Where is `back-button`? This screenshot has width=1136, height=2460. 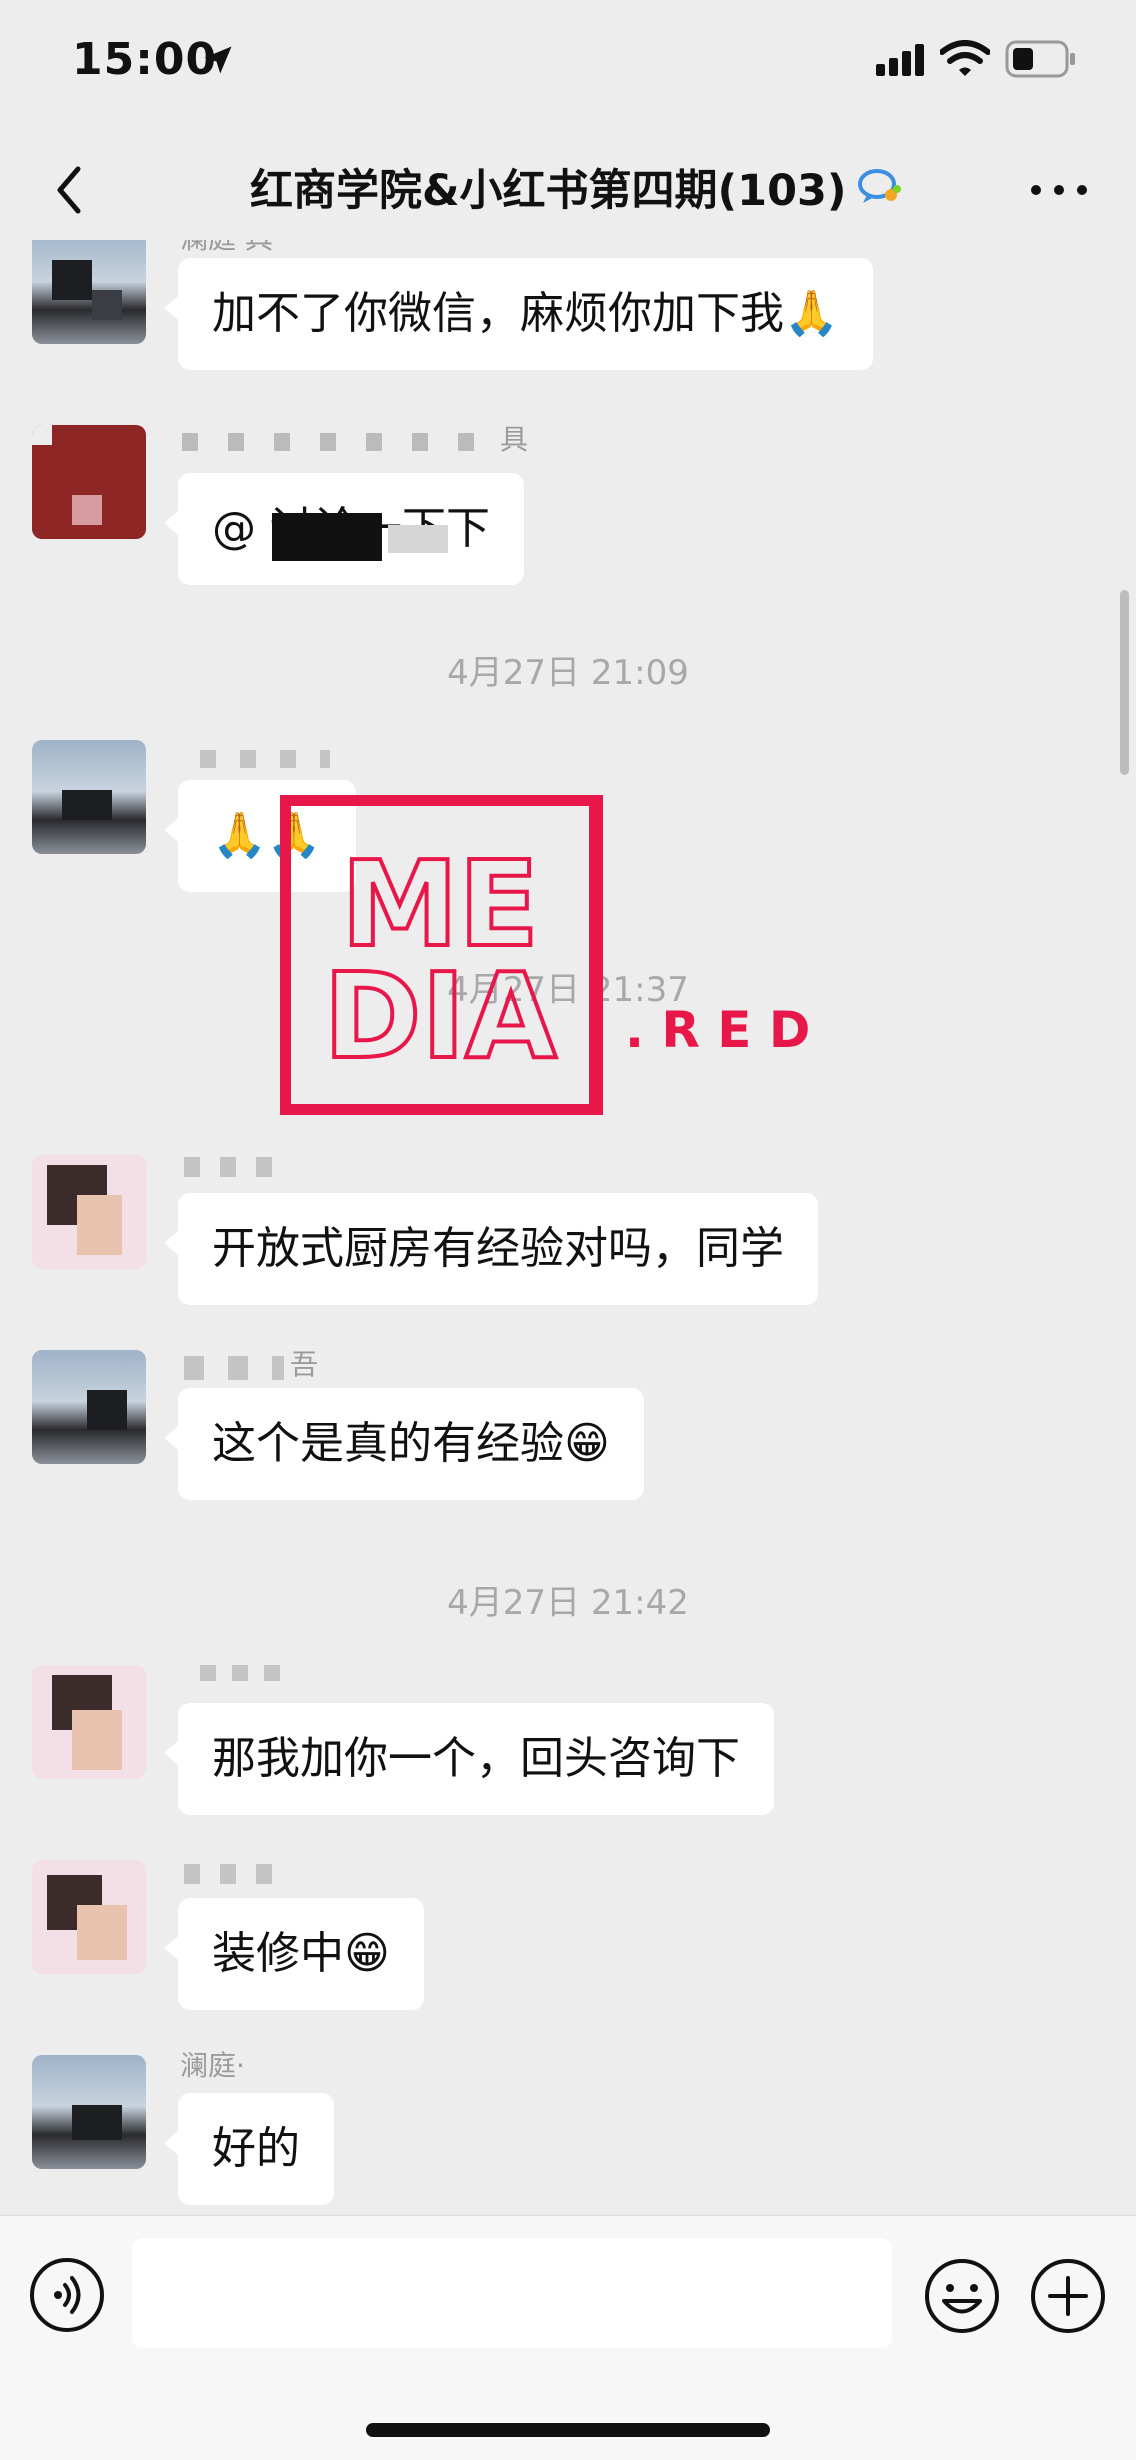 back-button is located at coordinates (75, 190).